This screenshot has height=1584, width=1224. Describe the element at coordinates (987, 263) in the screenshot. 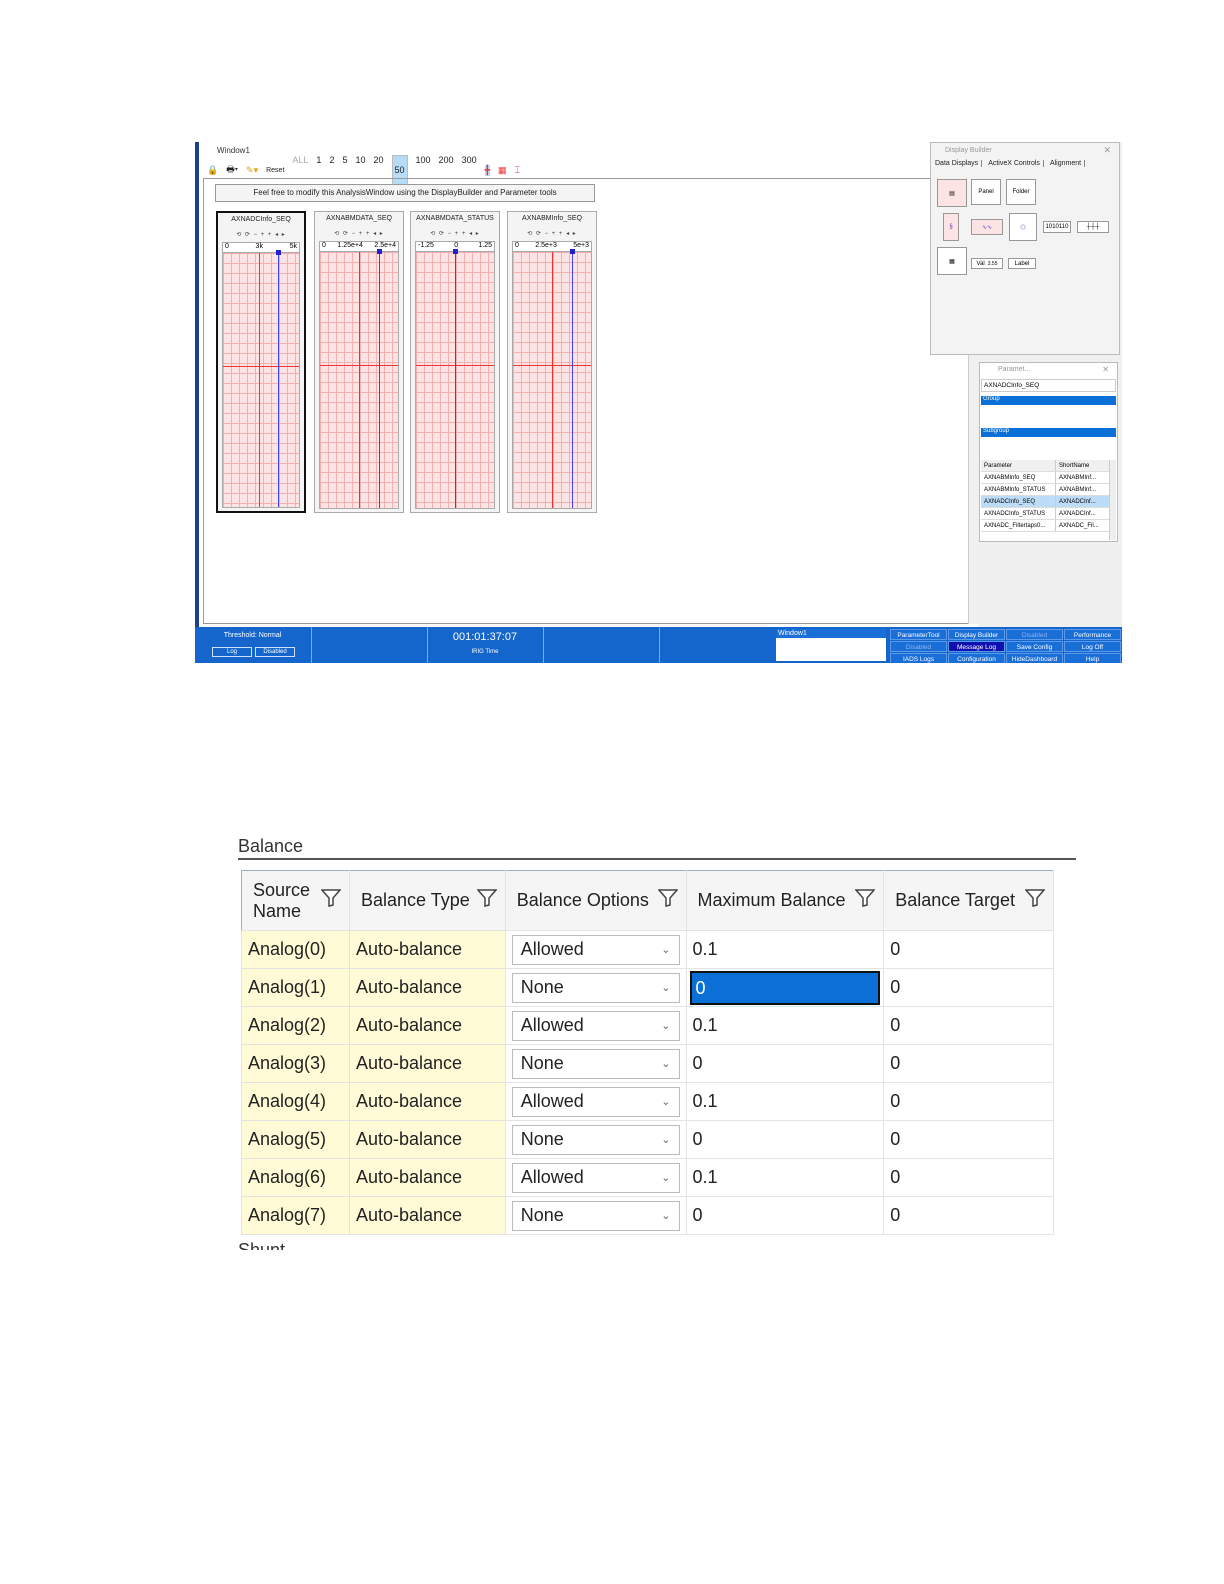

I see `value-item: Val 3.55` at that location.